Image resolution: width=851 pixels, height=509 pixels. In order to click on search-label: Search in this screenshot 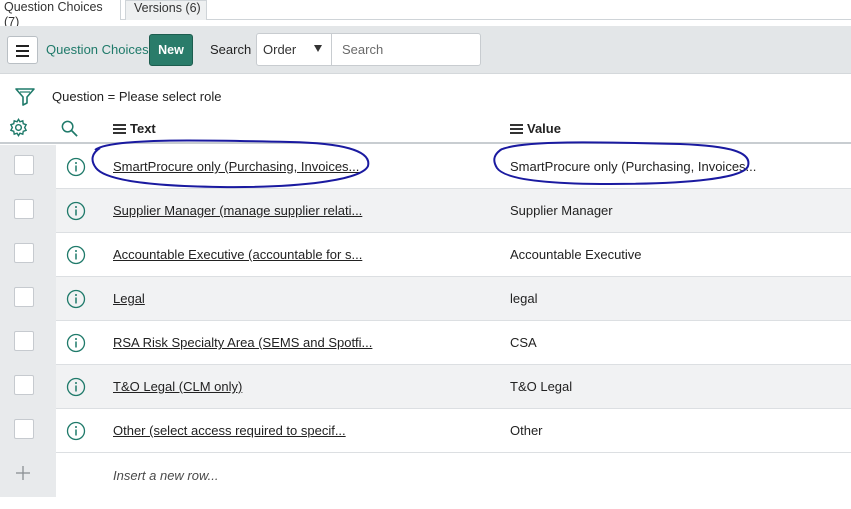, I will do `click(231, 49)`.